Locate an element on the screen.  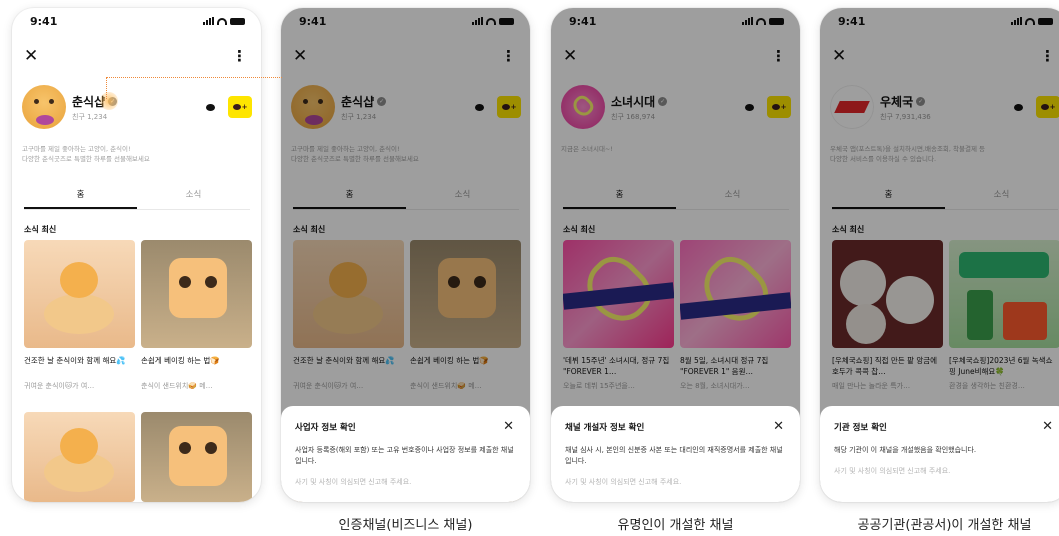
screen-caption: 공공기관(관공서)이 개설한 채널 is located at coordinates (944, 525).